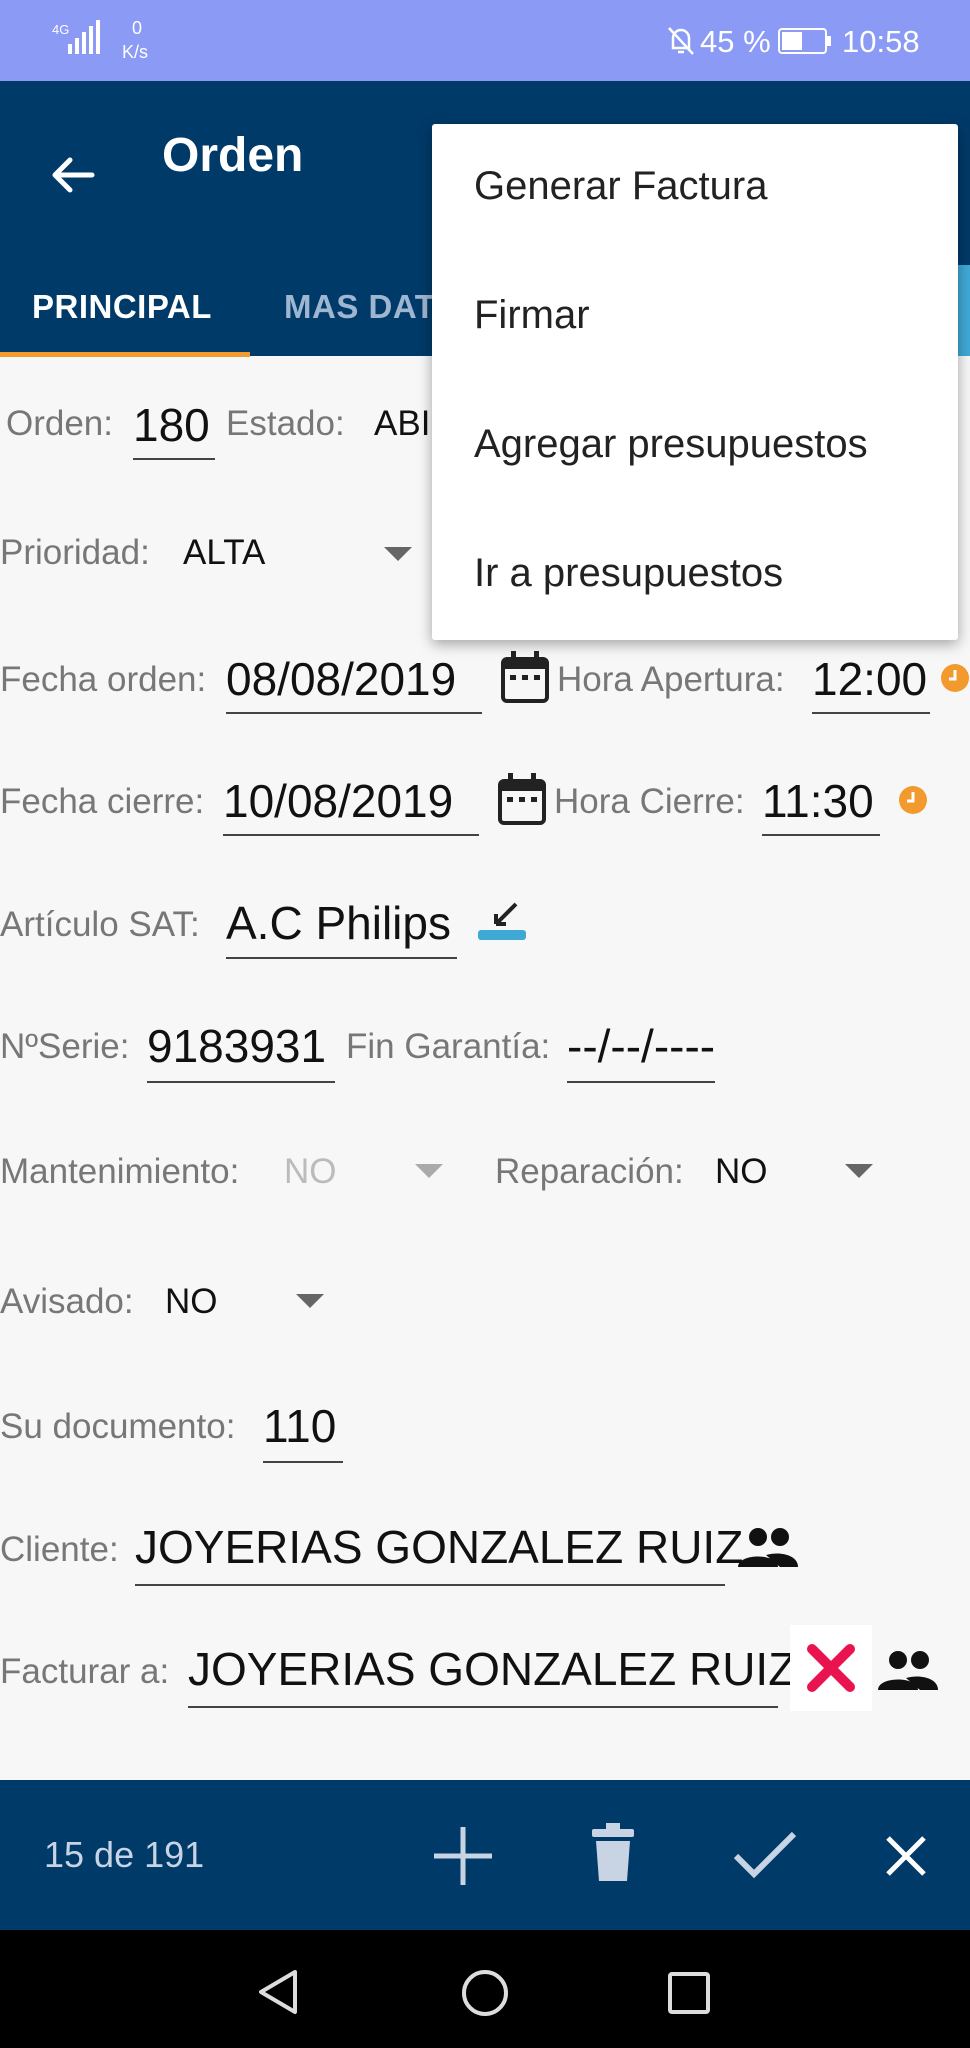  What do you see at coordinates (341, 958) in the screenshot?
I see `articulo-underline` at bounding box center [341, 958].